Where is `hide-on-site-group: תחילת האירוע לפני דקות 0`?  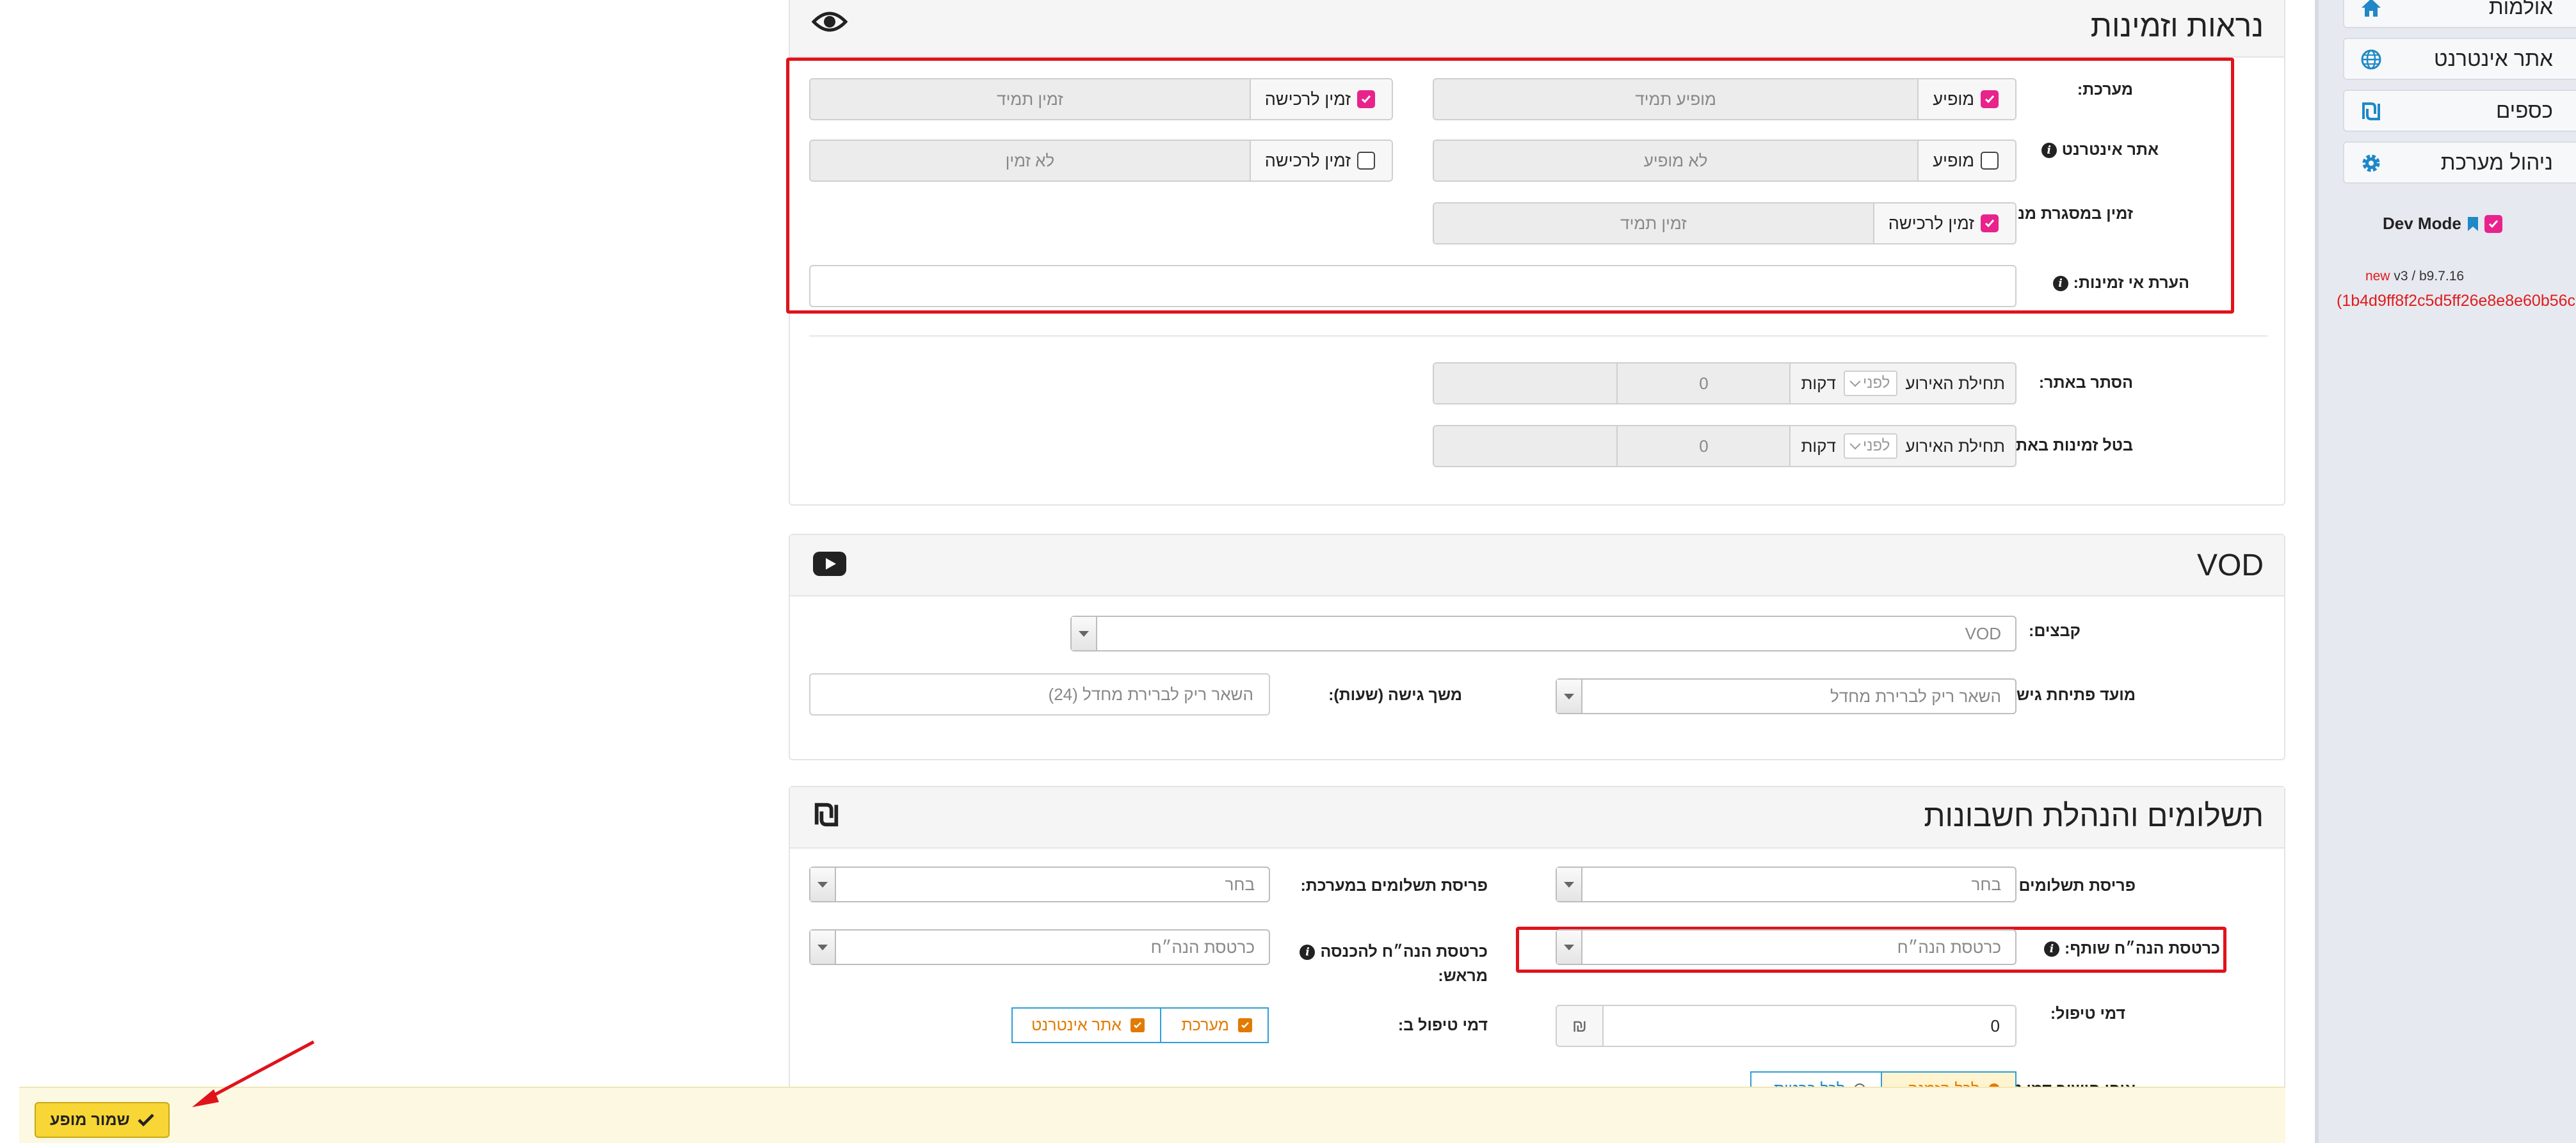 hide-on-site-group: תחילת האירוע לפני דקות 0 is located at coordinates (1725, 383).